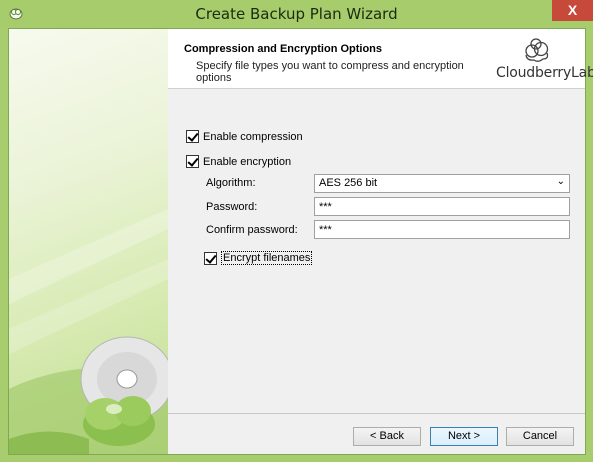 This screenshot has width=593, height=462. I want to click on footer-divider, so click(376, 413).